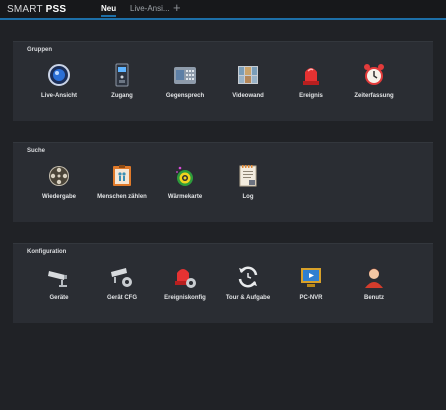  I want to click on alarm-clock-icon, so click(374, 75).